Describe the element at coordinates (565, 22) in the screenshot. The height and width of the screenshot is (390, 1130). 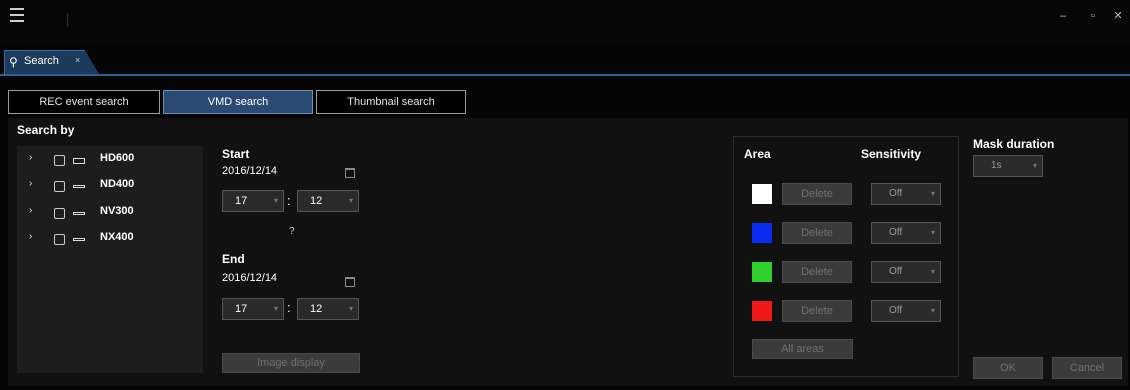
I see `title-bar` at that location.